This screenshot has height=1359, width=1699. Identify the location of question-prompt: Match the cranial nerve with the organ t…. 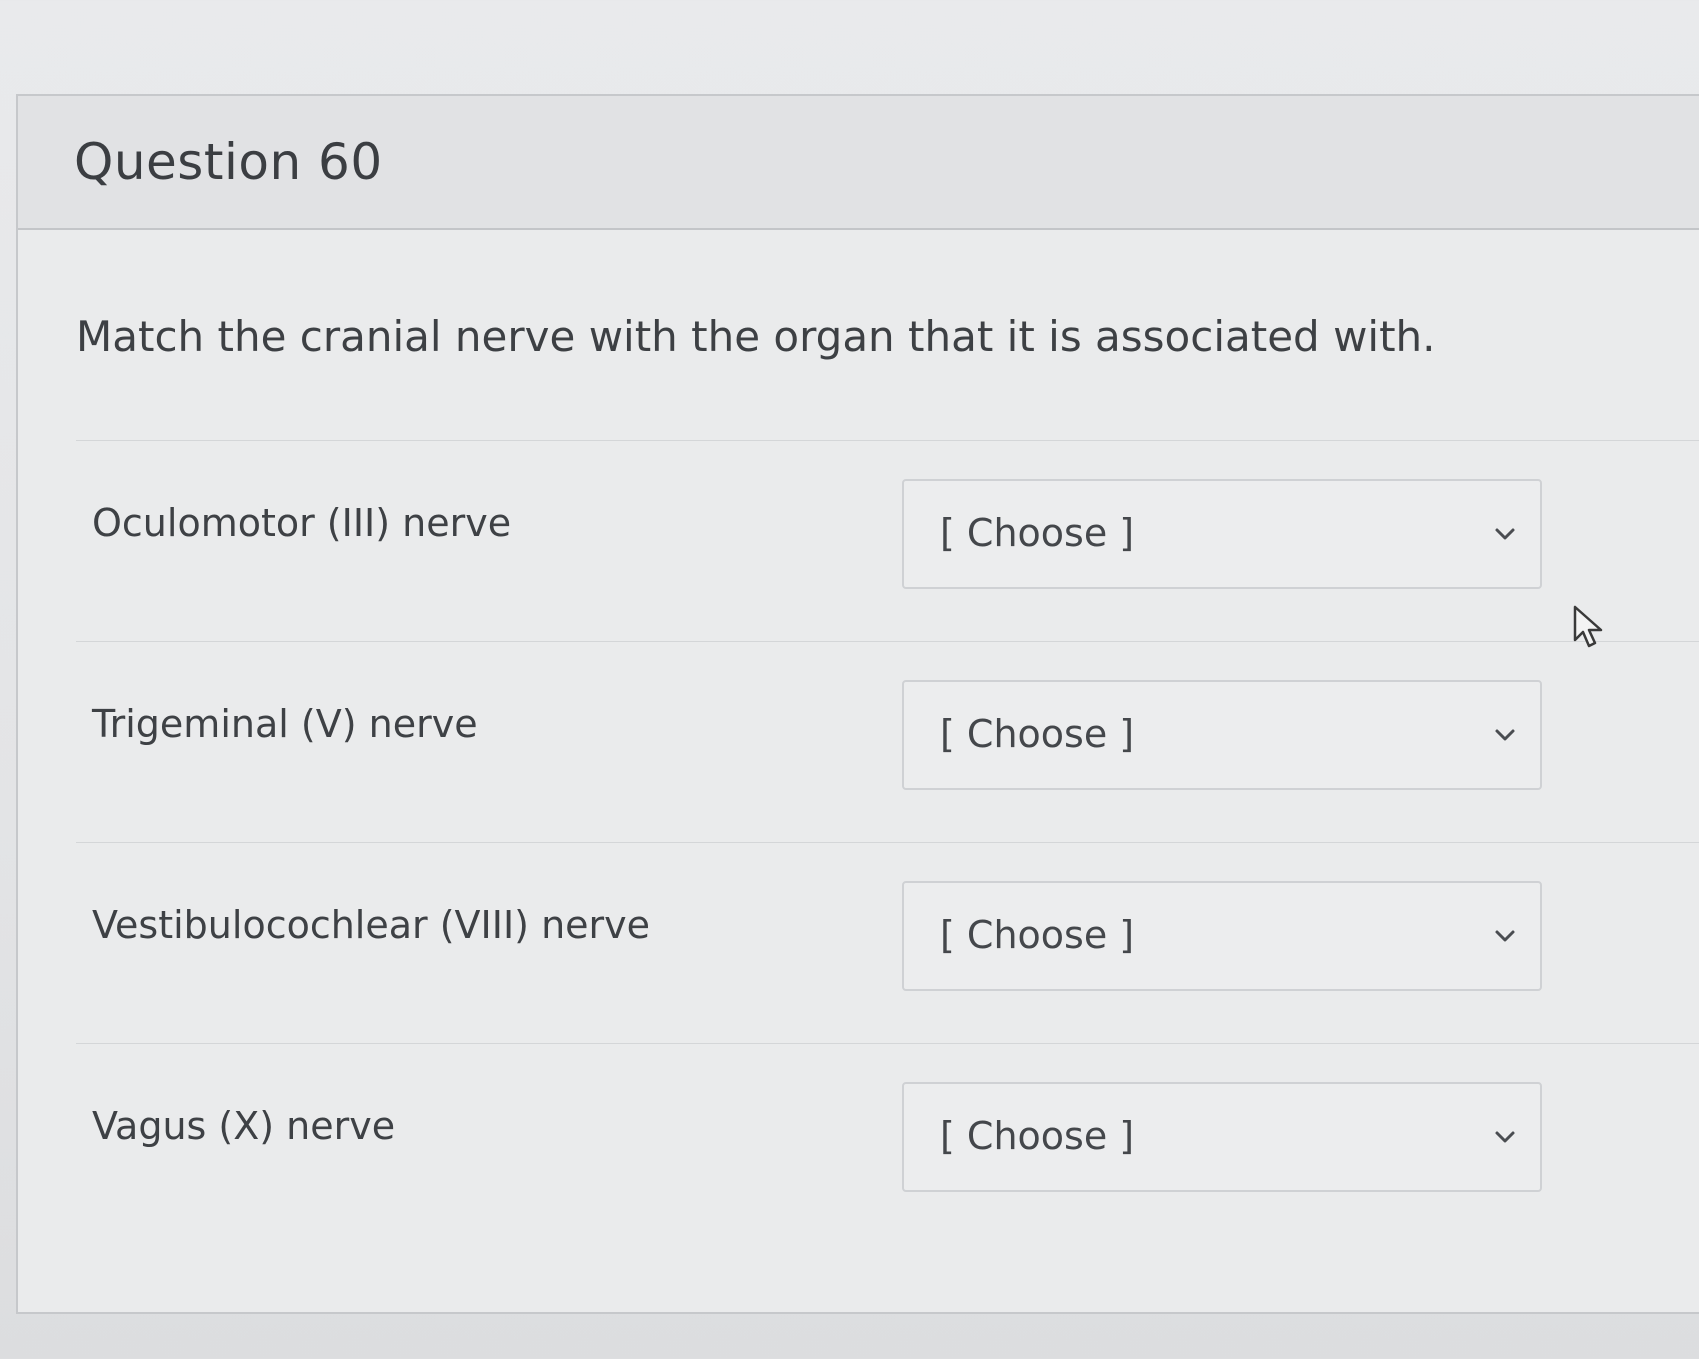
(756, 336).